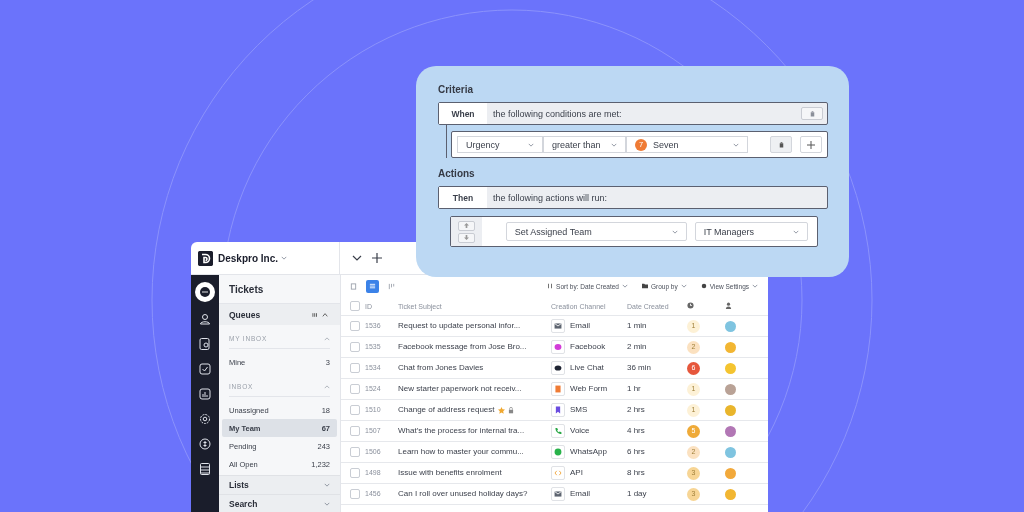  What do you see at coordinates (279, 314) in the screenshot?
I see `queues-header: Queues` at bounding box center [279, 314].